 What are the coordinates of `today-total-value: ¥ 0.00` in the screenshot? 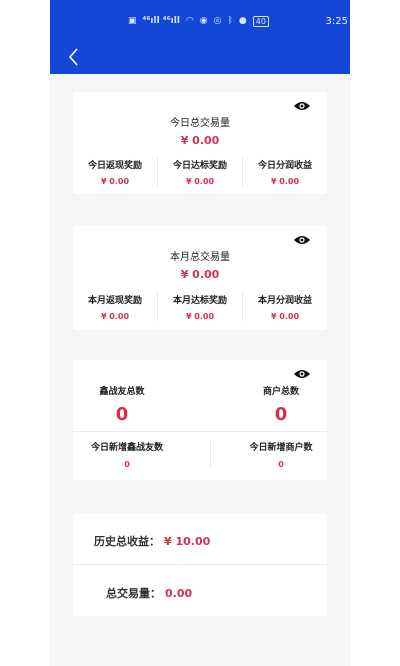 It's located at (200, 140).